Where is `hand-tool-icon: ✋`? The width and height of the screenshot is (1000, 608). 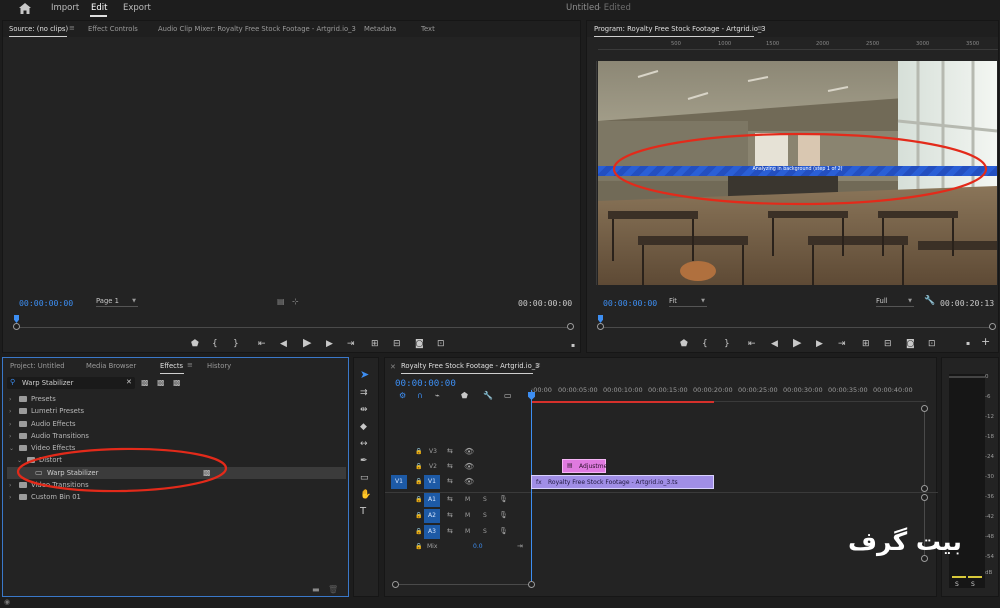 hand-tool-icon: ✋ is located at coordinates (365, 495).